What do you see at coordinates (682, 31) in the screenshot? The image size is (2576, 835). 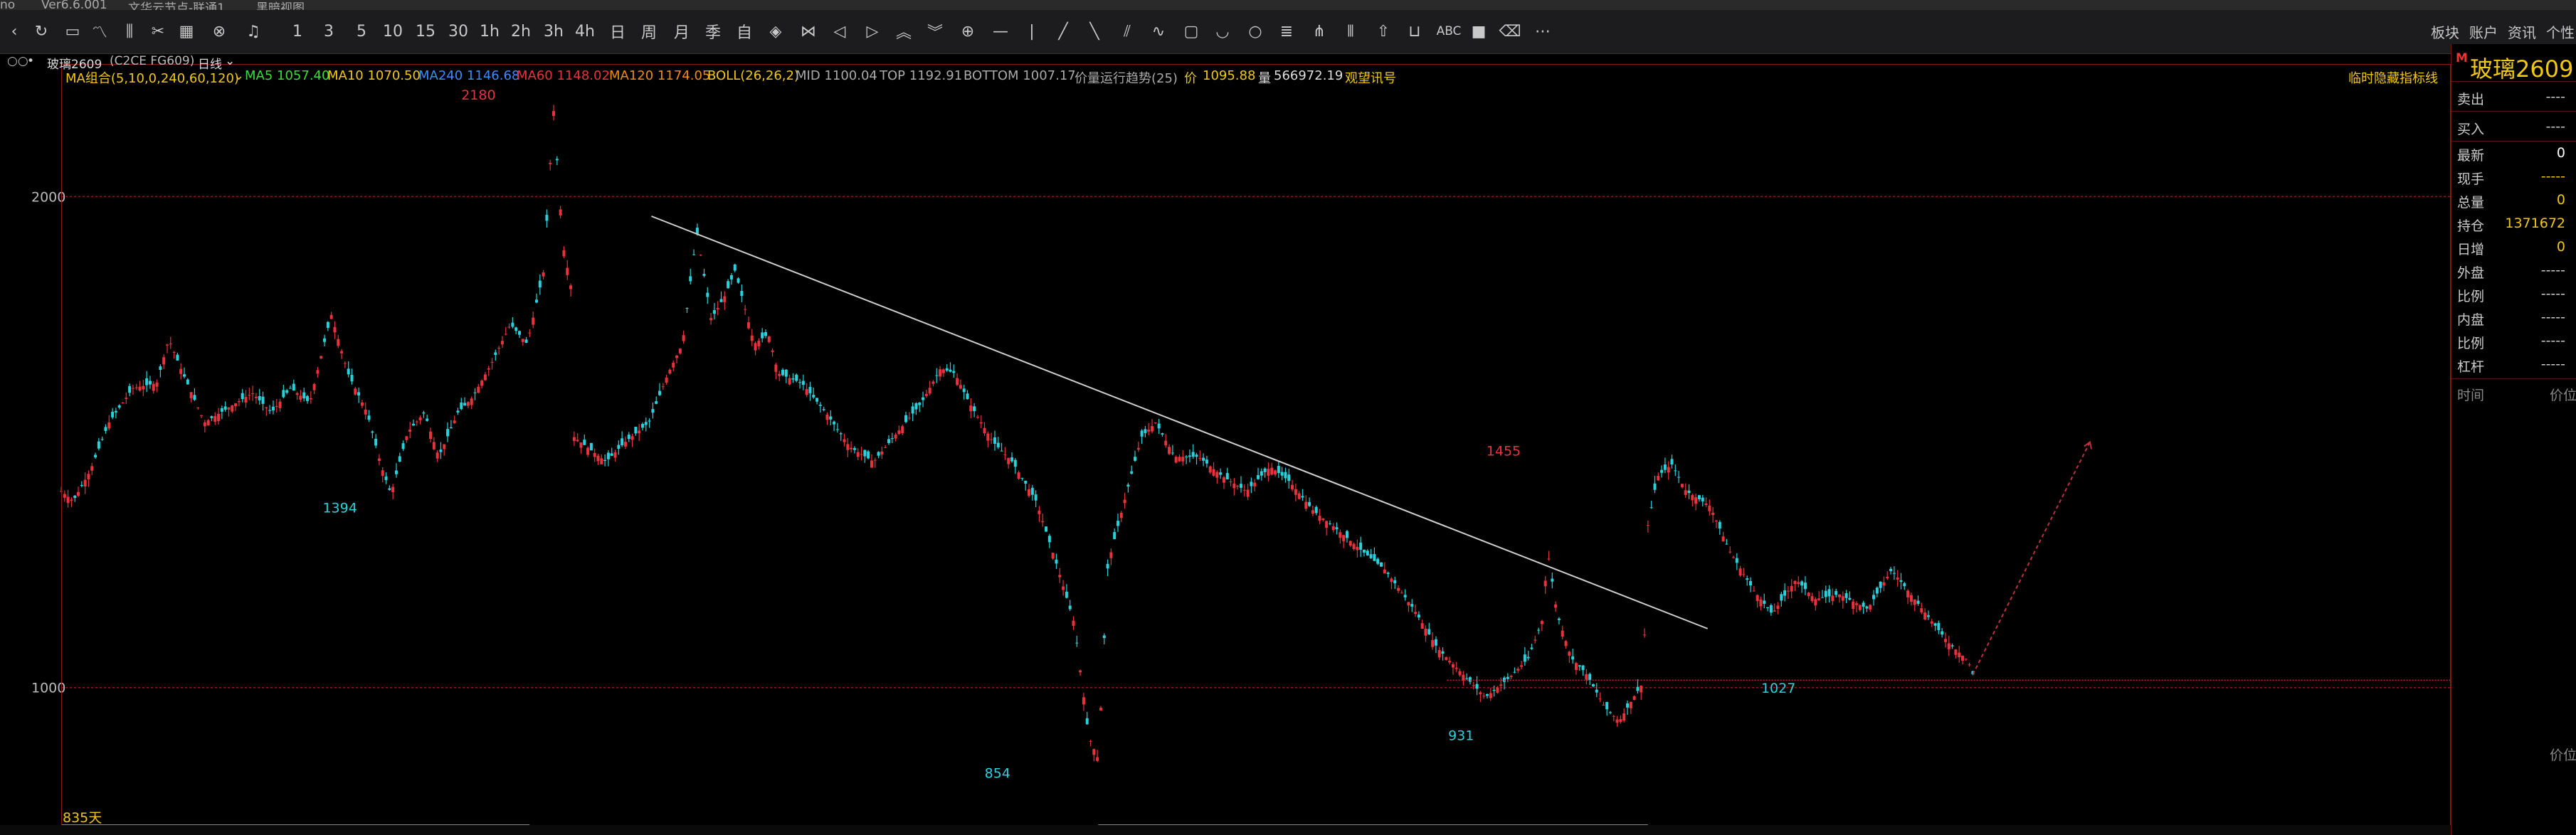 I see `period-month: 月` at bounding box center [682, 31].